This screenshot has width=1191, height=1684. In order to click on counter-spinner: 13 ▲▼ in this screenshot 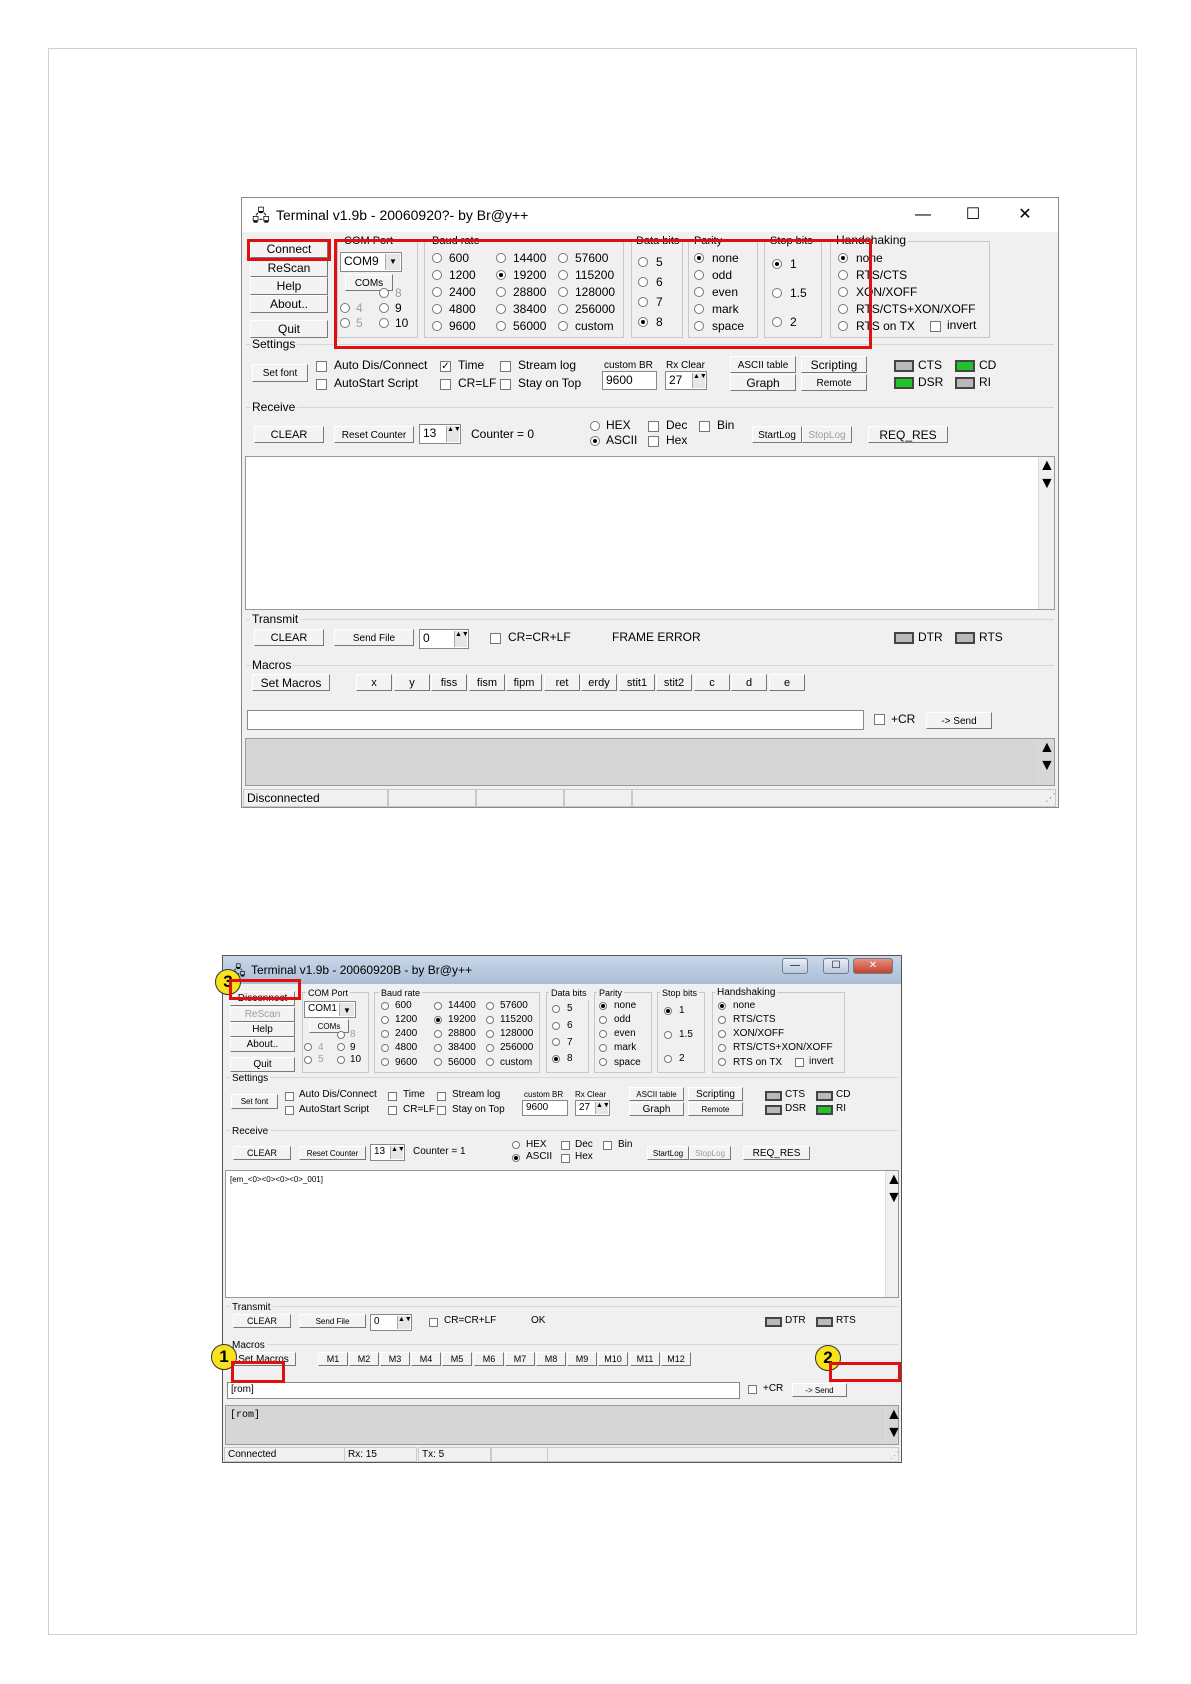, I will do `click(387, 1152)`.